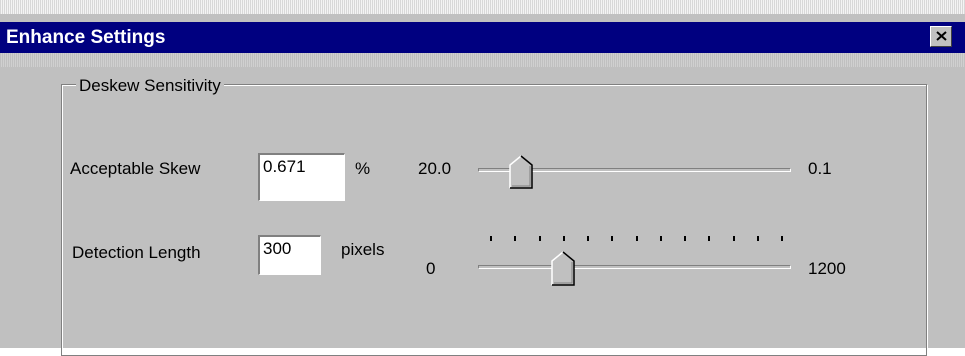 This screenshot has width=965, height=356. What do you see at coordinates (482, 7) in the screenshot?
I see `background-strip` at bounding box center [482, 7].